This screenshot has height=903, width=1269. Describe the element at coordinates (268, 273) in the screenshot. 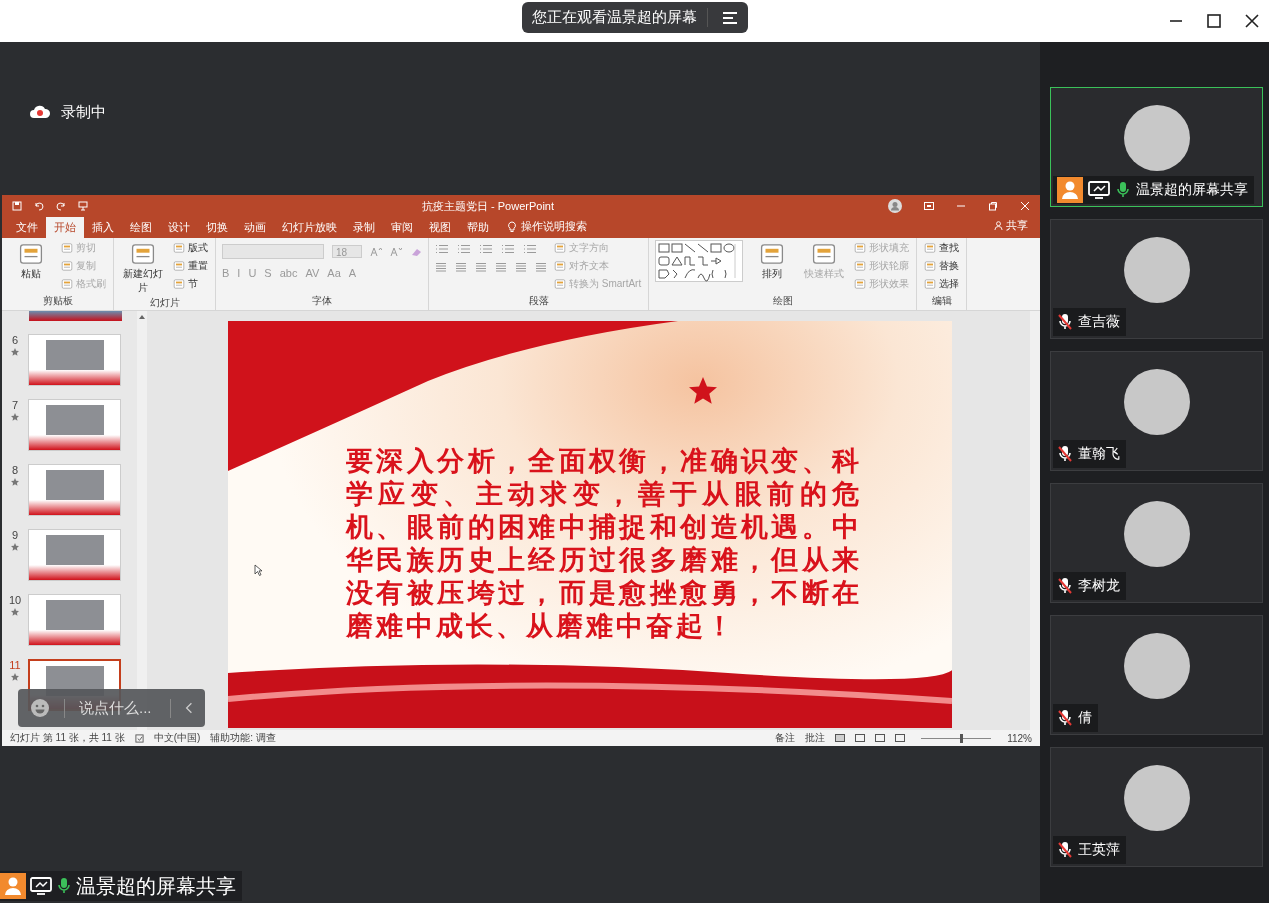

I see `format-button: S` at that location.